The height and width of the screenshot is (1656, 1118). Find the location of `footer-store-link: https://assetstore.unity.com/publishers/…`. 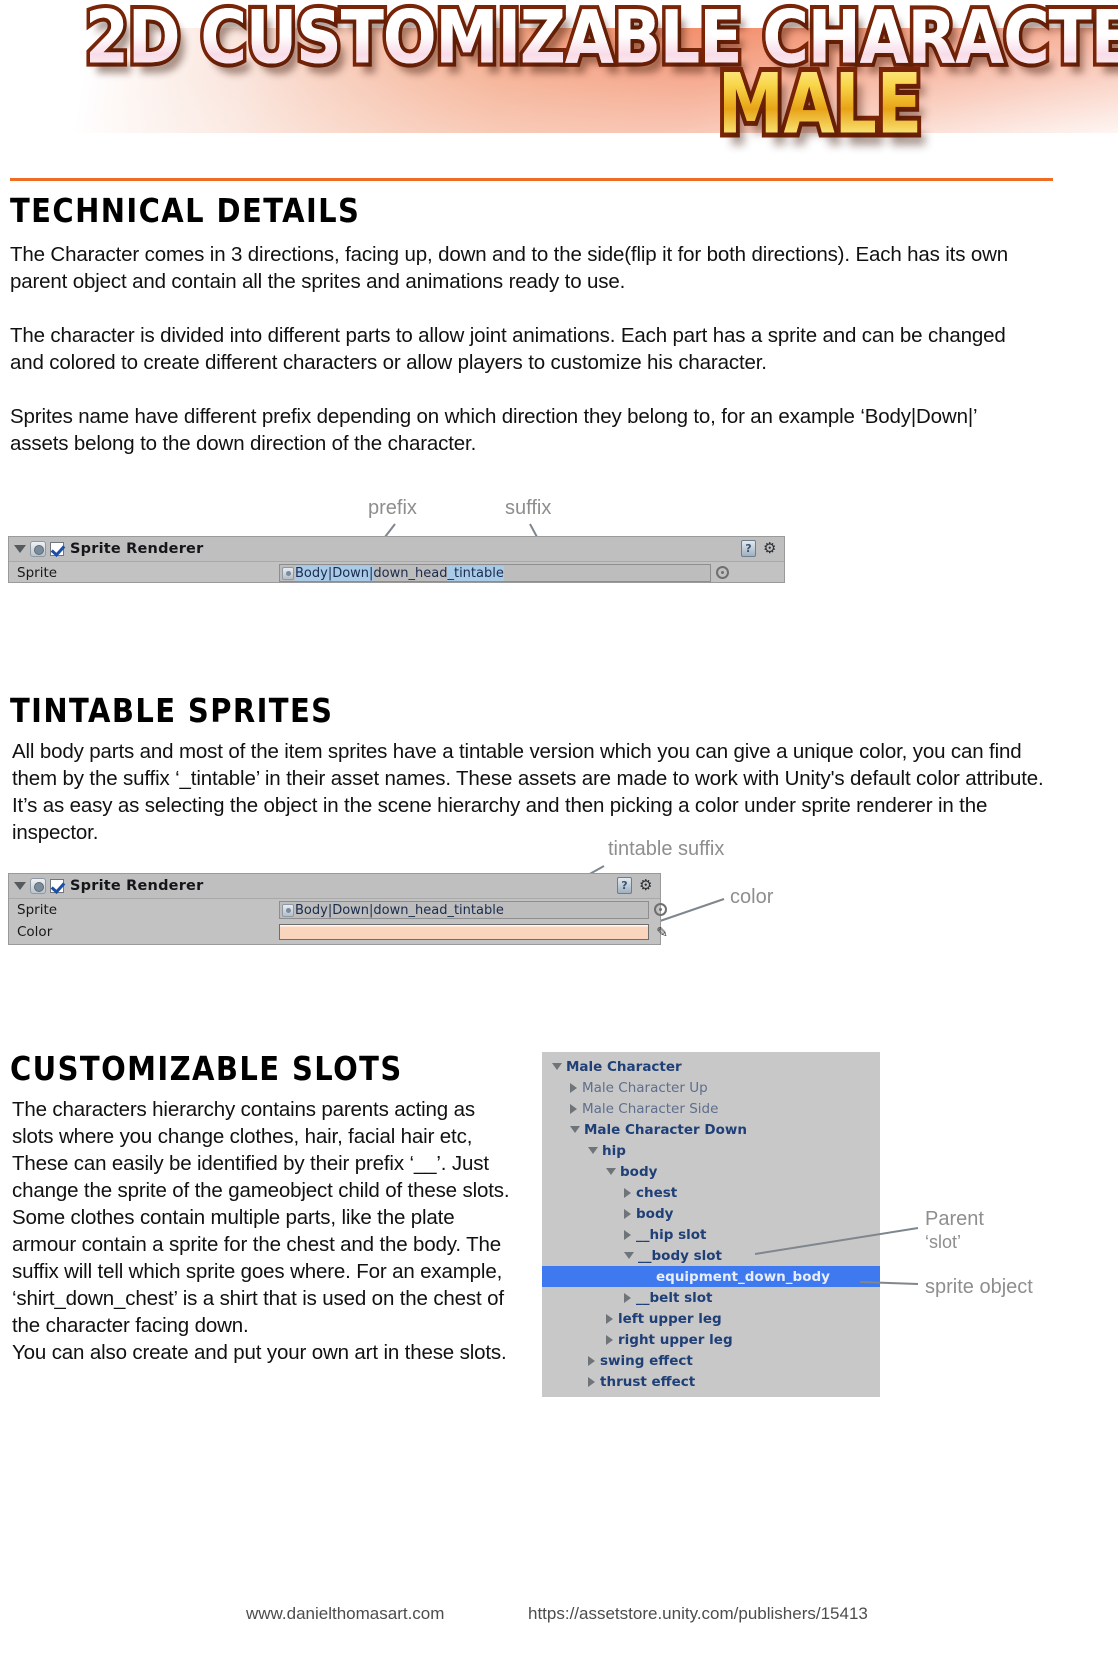

footer-store-link: https://assetstore.unity.com/publishers/… is located at coordinates (698, 1614).